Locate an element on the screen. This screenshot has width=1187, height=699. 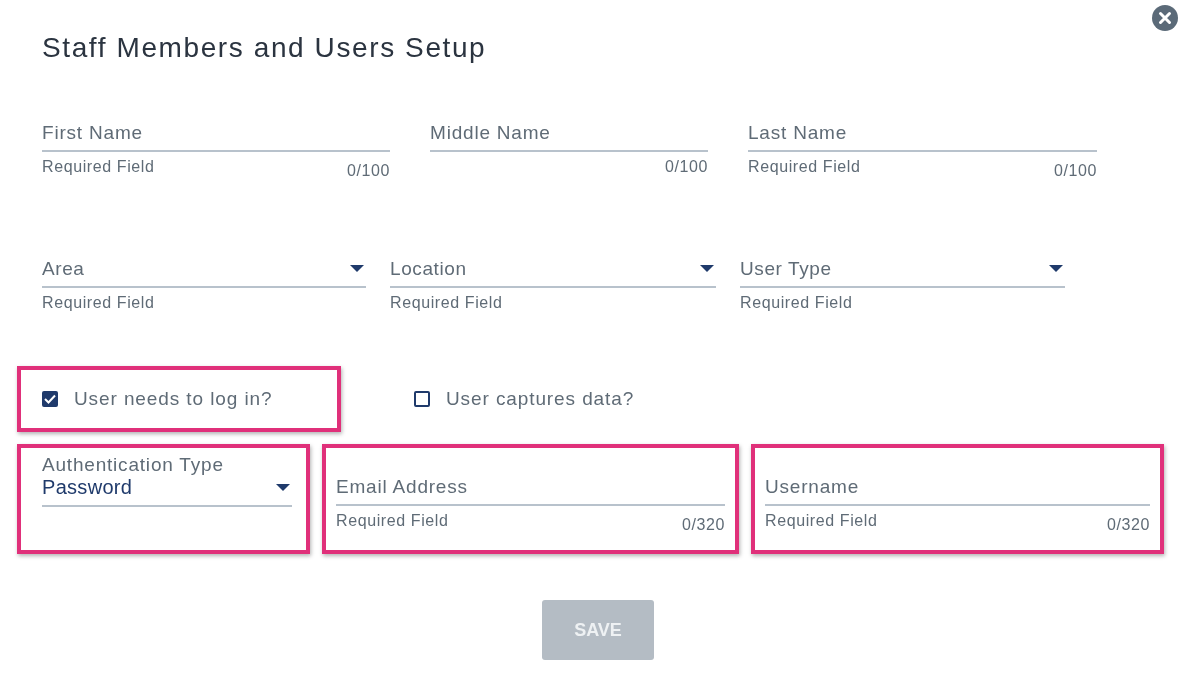
checkbox-label: User needs to log in? is located at coordinates (173, 399).